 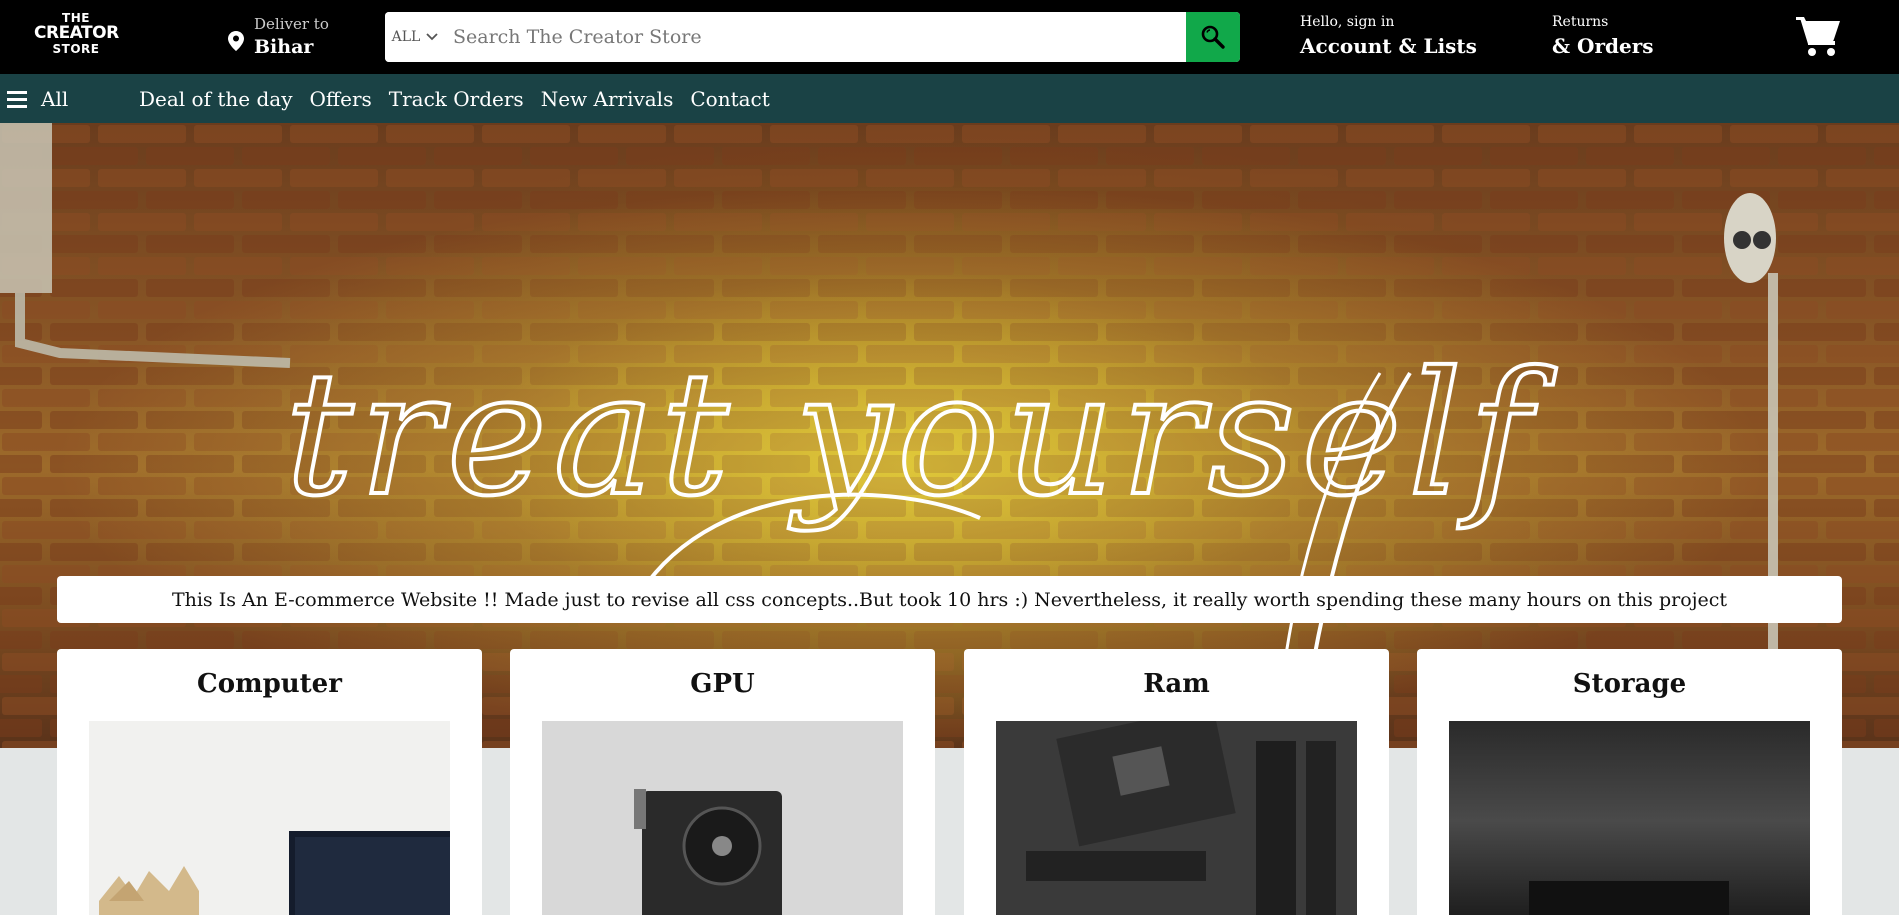 What do you see at coordinates (236, 41) in the screenshot?
I see `map-pin-icon` at bounding box center [236, 41].